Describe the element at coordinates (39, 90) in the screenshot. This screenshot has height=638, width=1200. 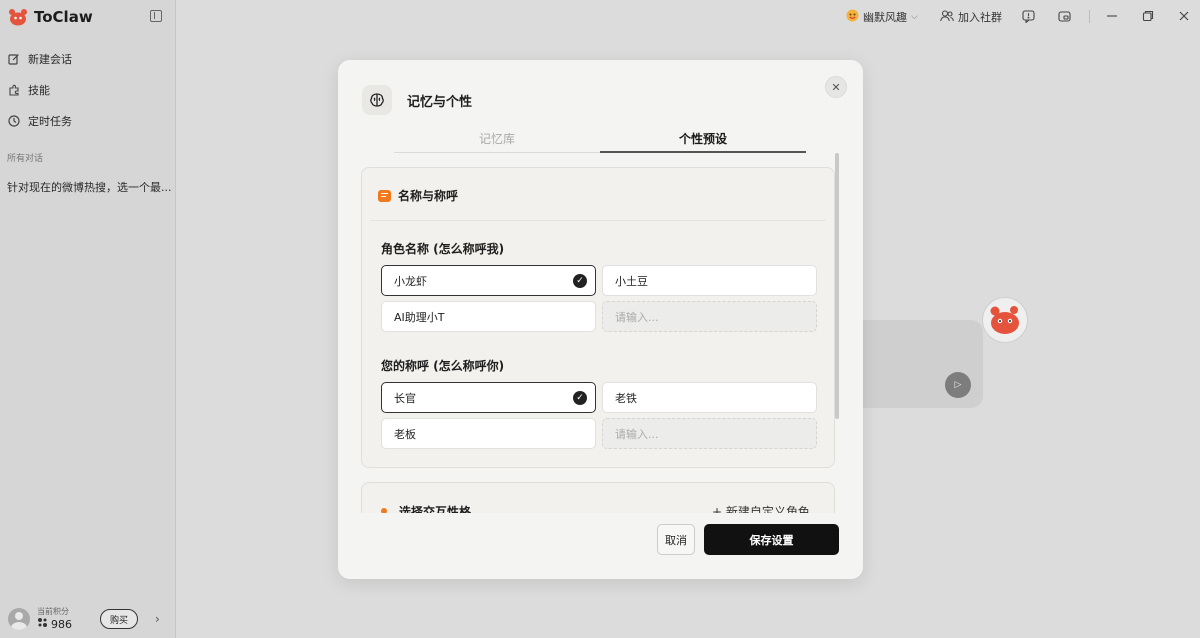
I see `sidebar-item-label: 技能` at that location.